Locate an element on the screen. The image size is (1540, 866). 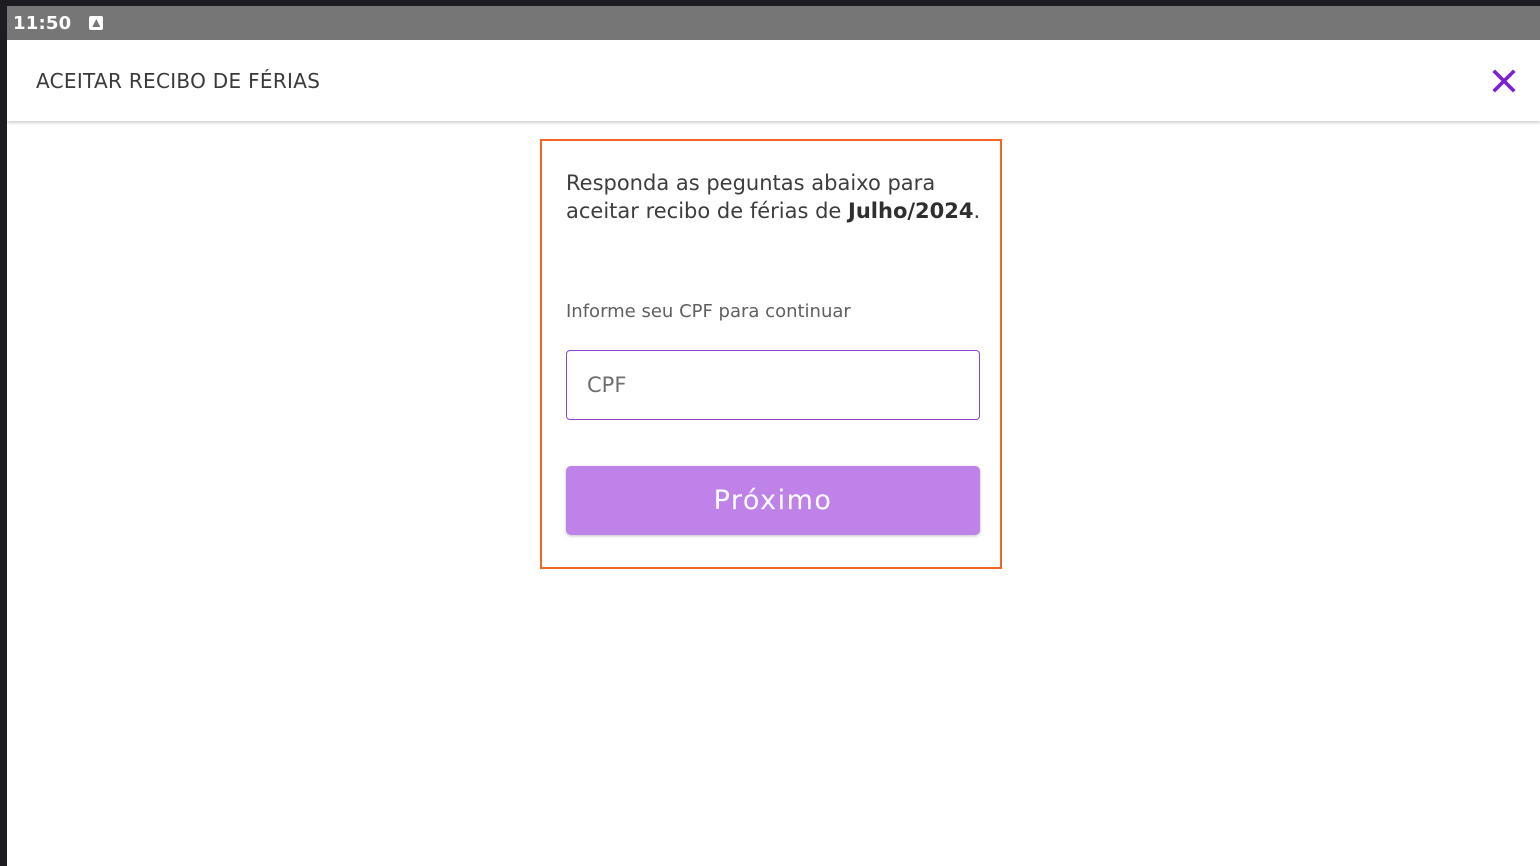
vacation-period: Julho/2024 is located at coordinates (911, 211).